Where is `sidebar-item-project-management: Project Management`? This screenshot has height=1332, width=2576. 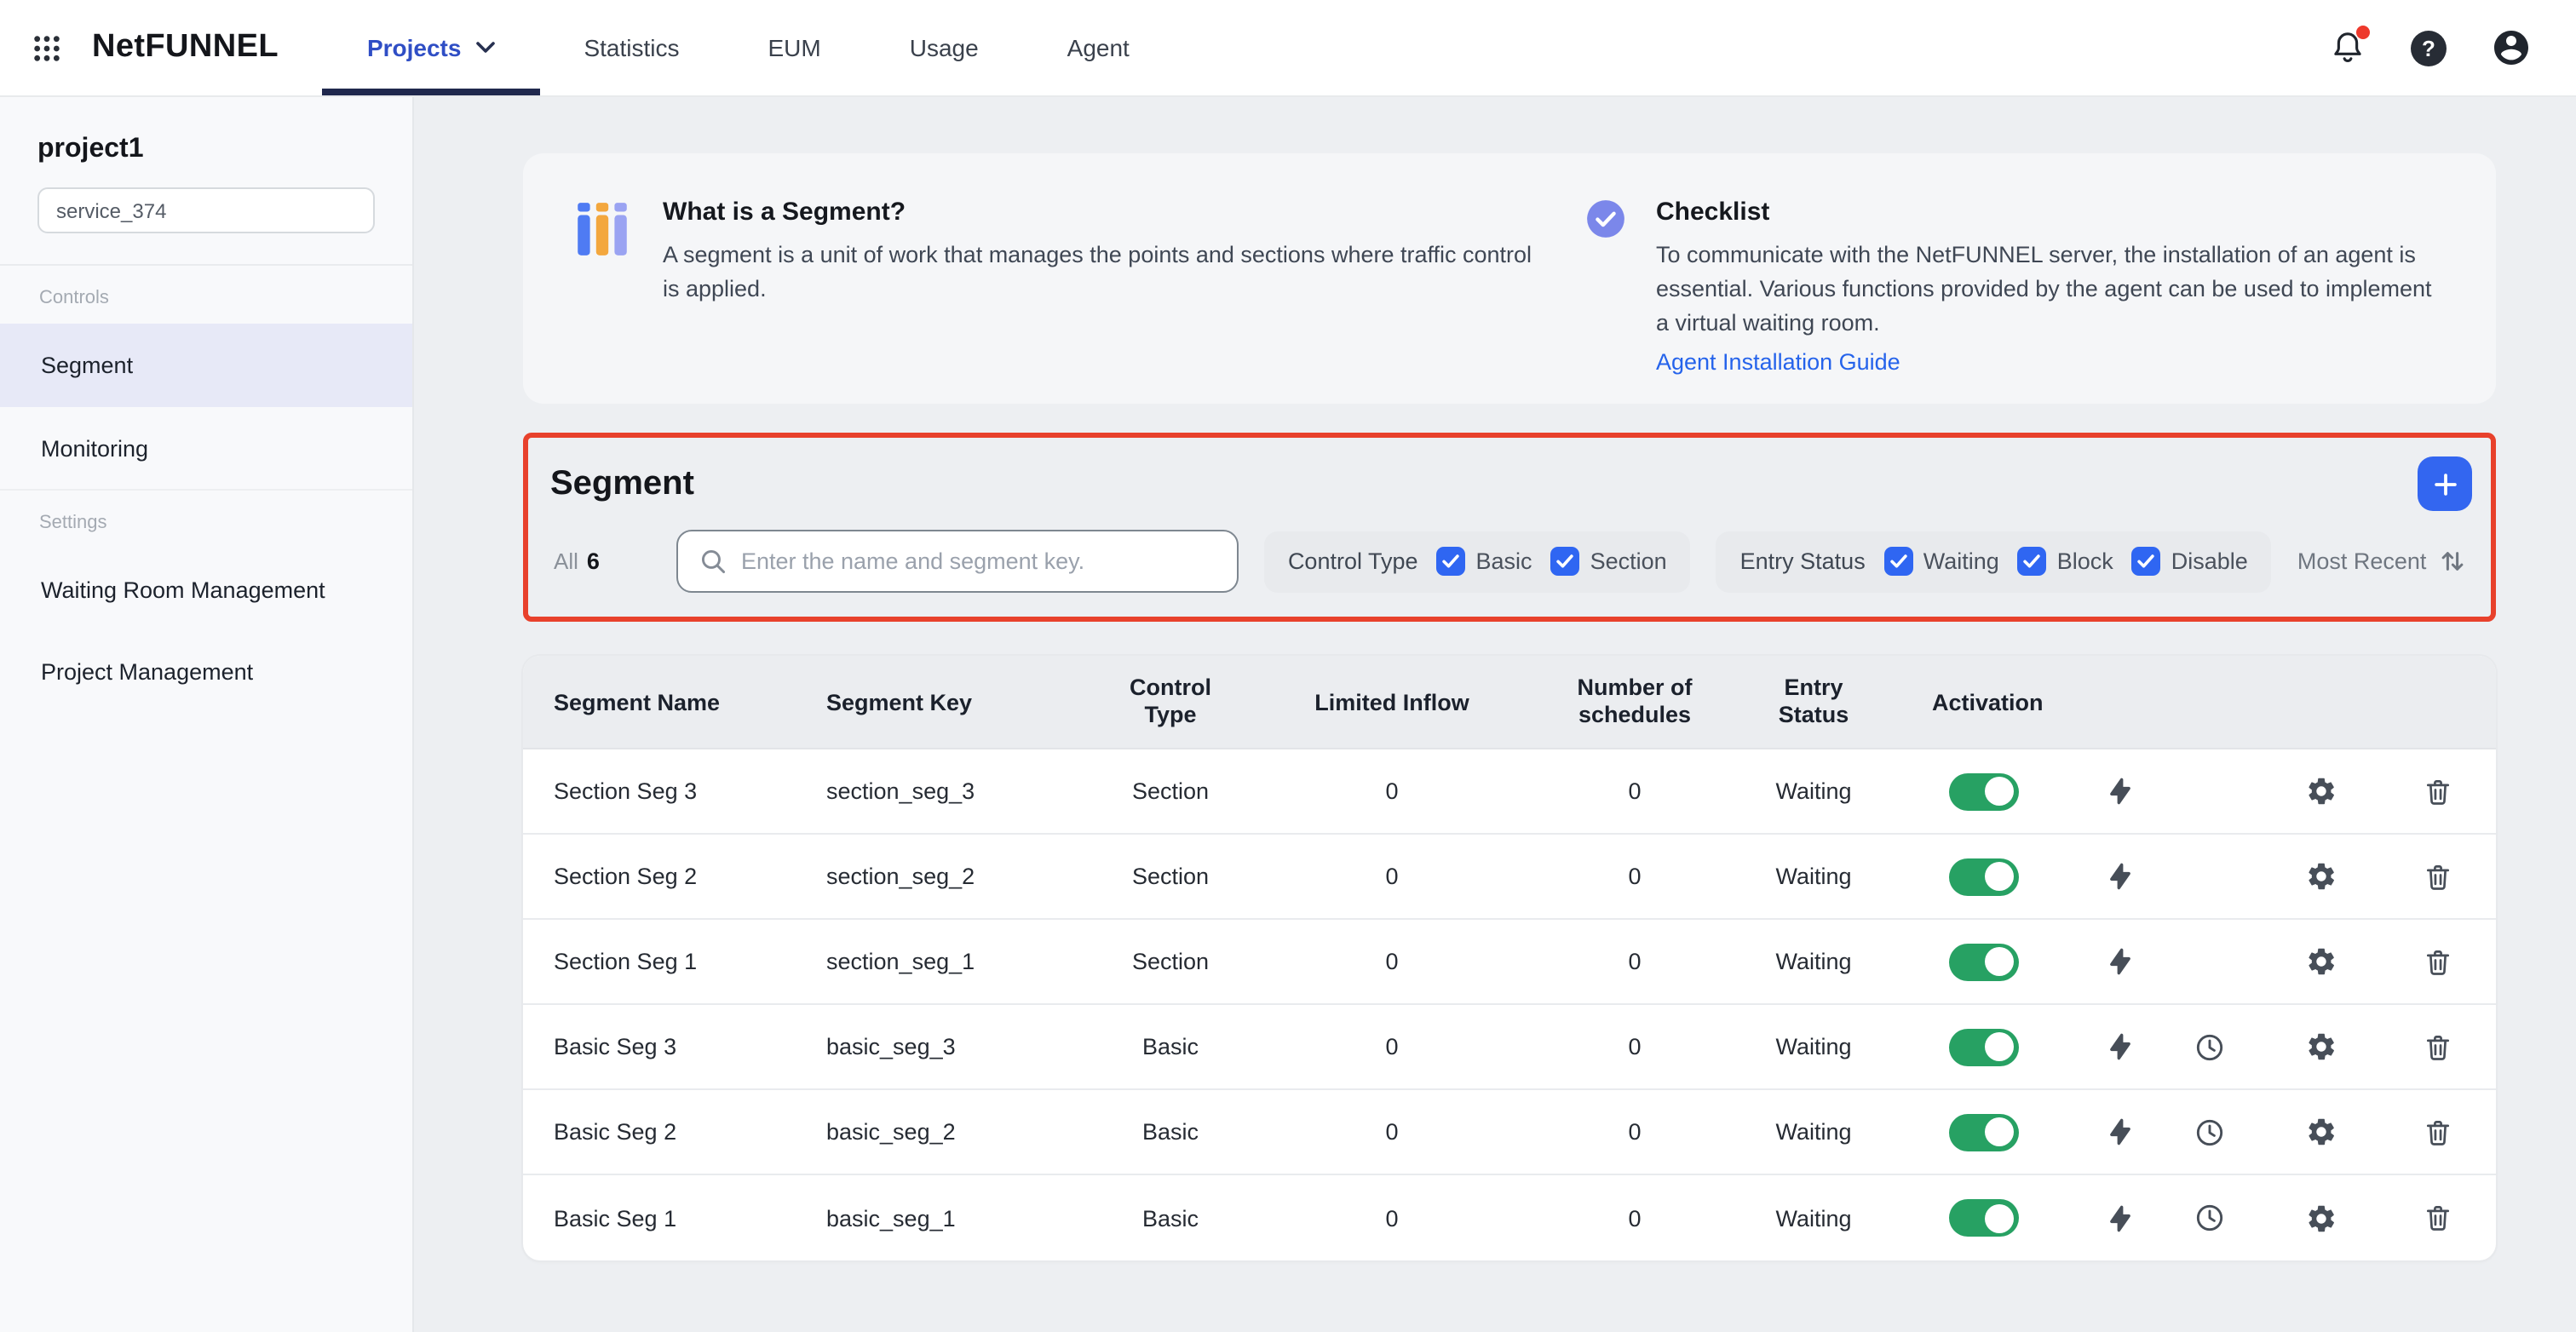
sidebar-item-project-management: Project Management is located at coordinates (206, 671).